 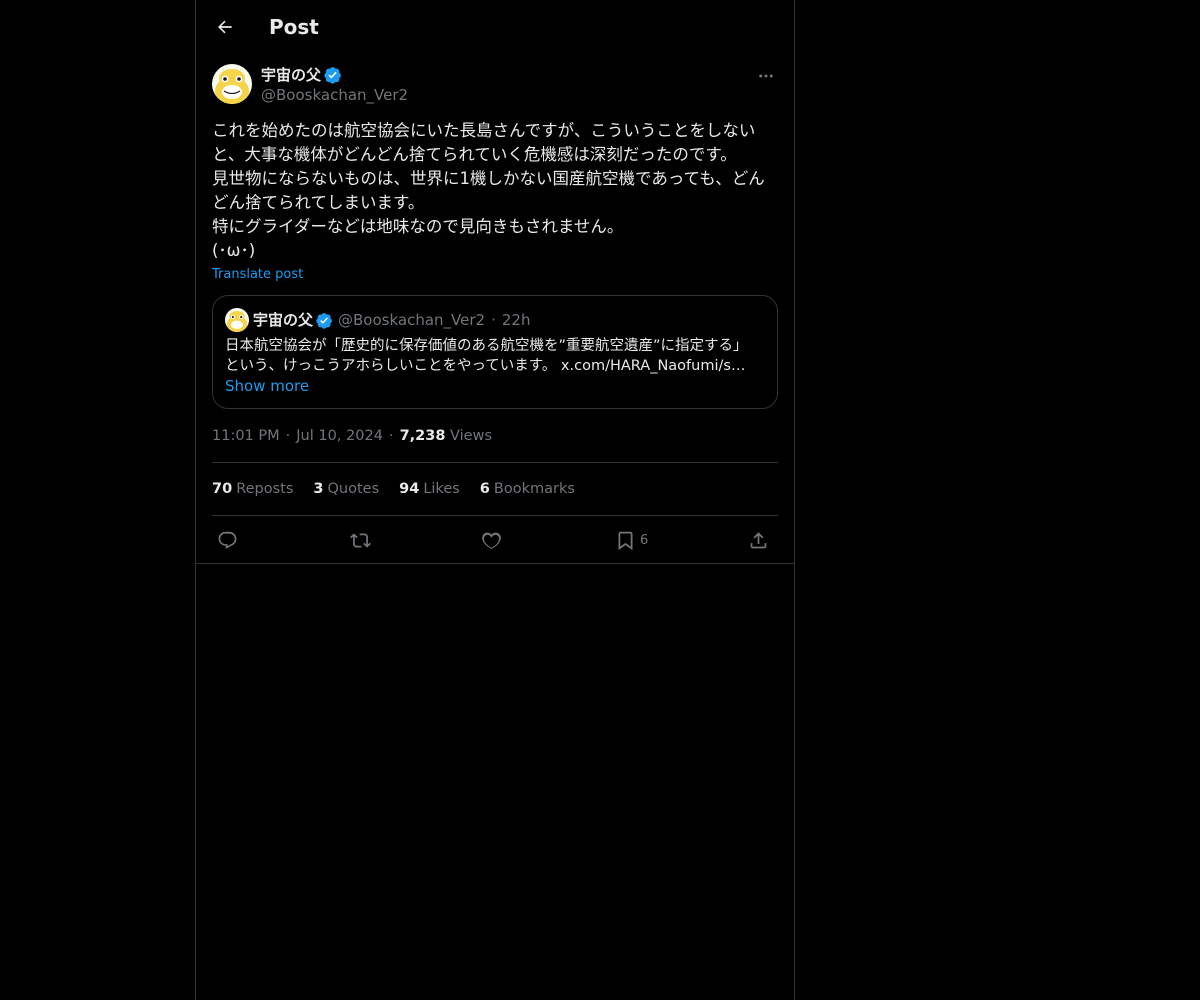 What do you see at coordinates (644, 540) in the screenshot?
I see `bookmark-count: 6` at bounding box center [644, 540].